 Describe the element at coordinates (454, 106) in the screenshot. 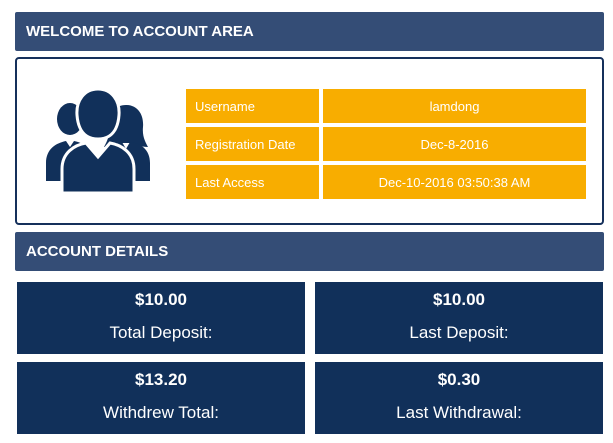

I see `info-value: lamdong` at that location.